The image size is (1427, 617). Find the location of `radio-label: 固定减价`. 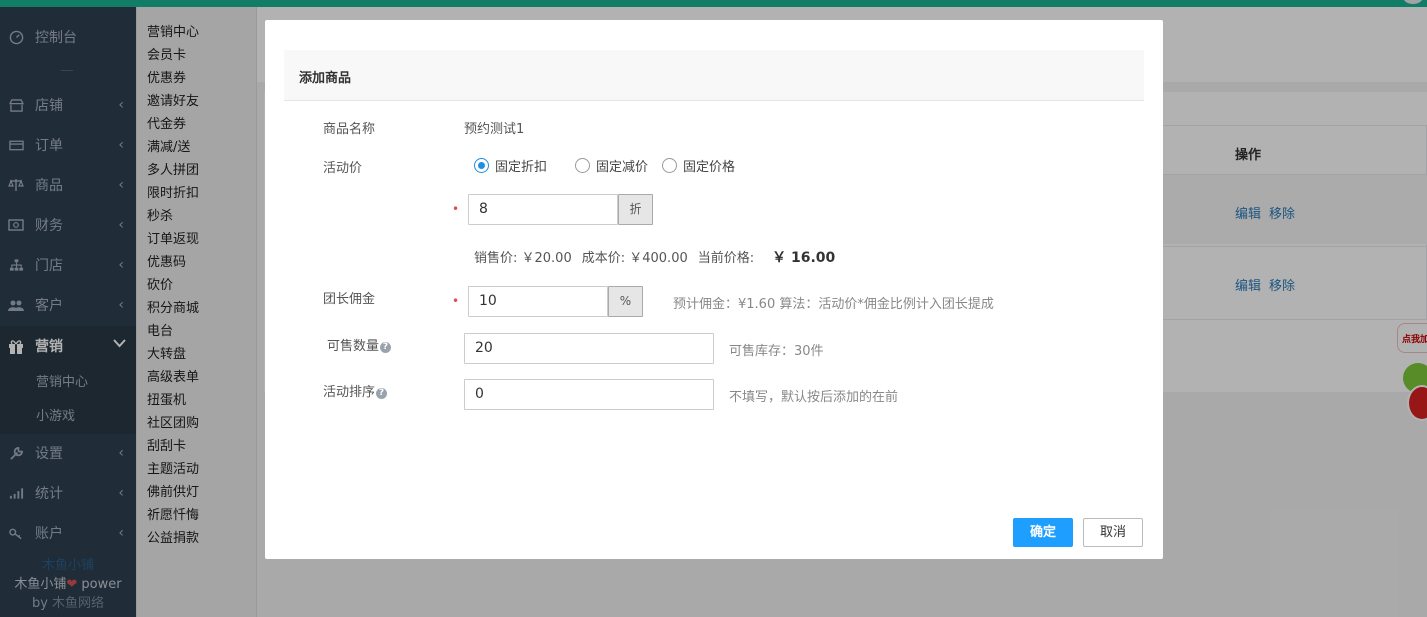

radio-label: 固定减价 is located at coordinates (622, 167).